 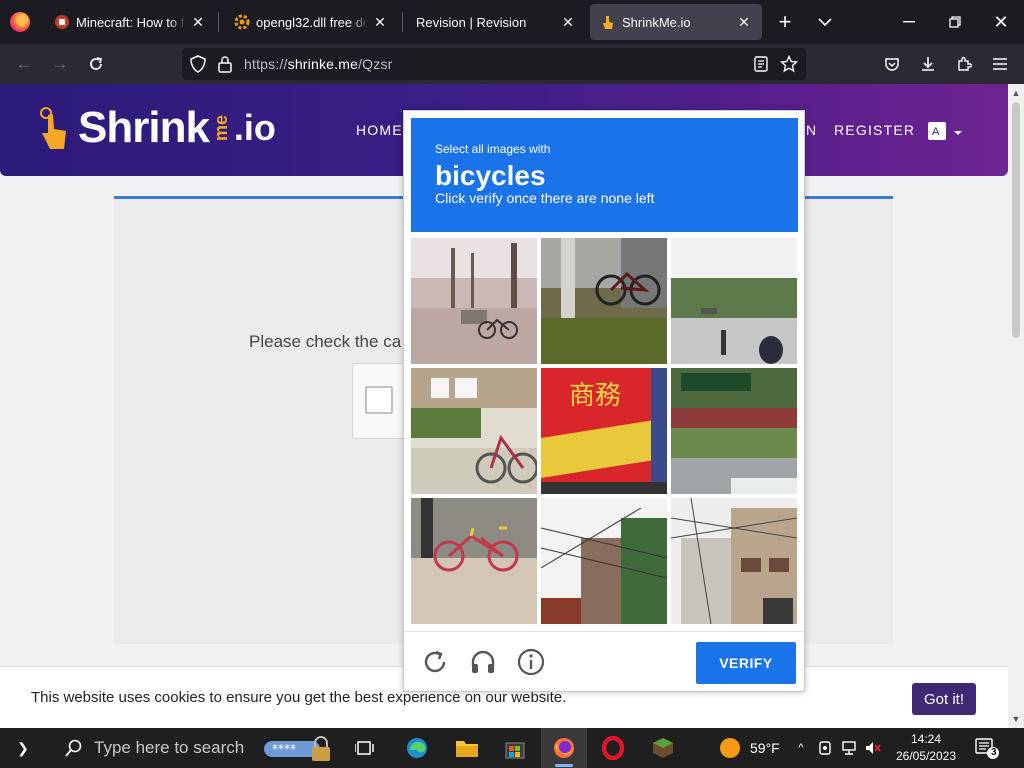 What do you see at coordinates (74, 748) in the screenshot?
I see `search-icon` at bounding box center [74, 748].